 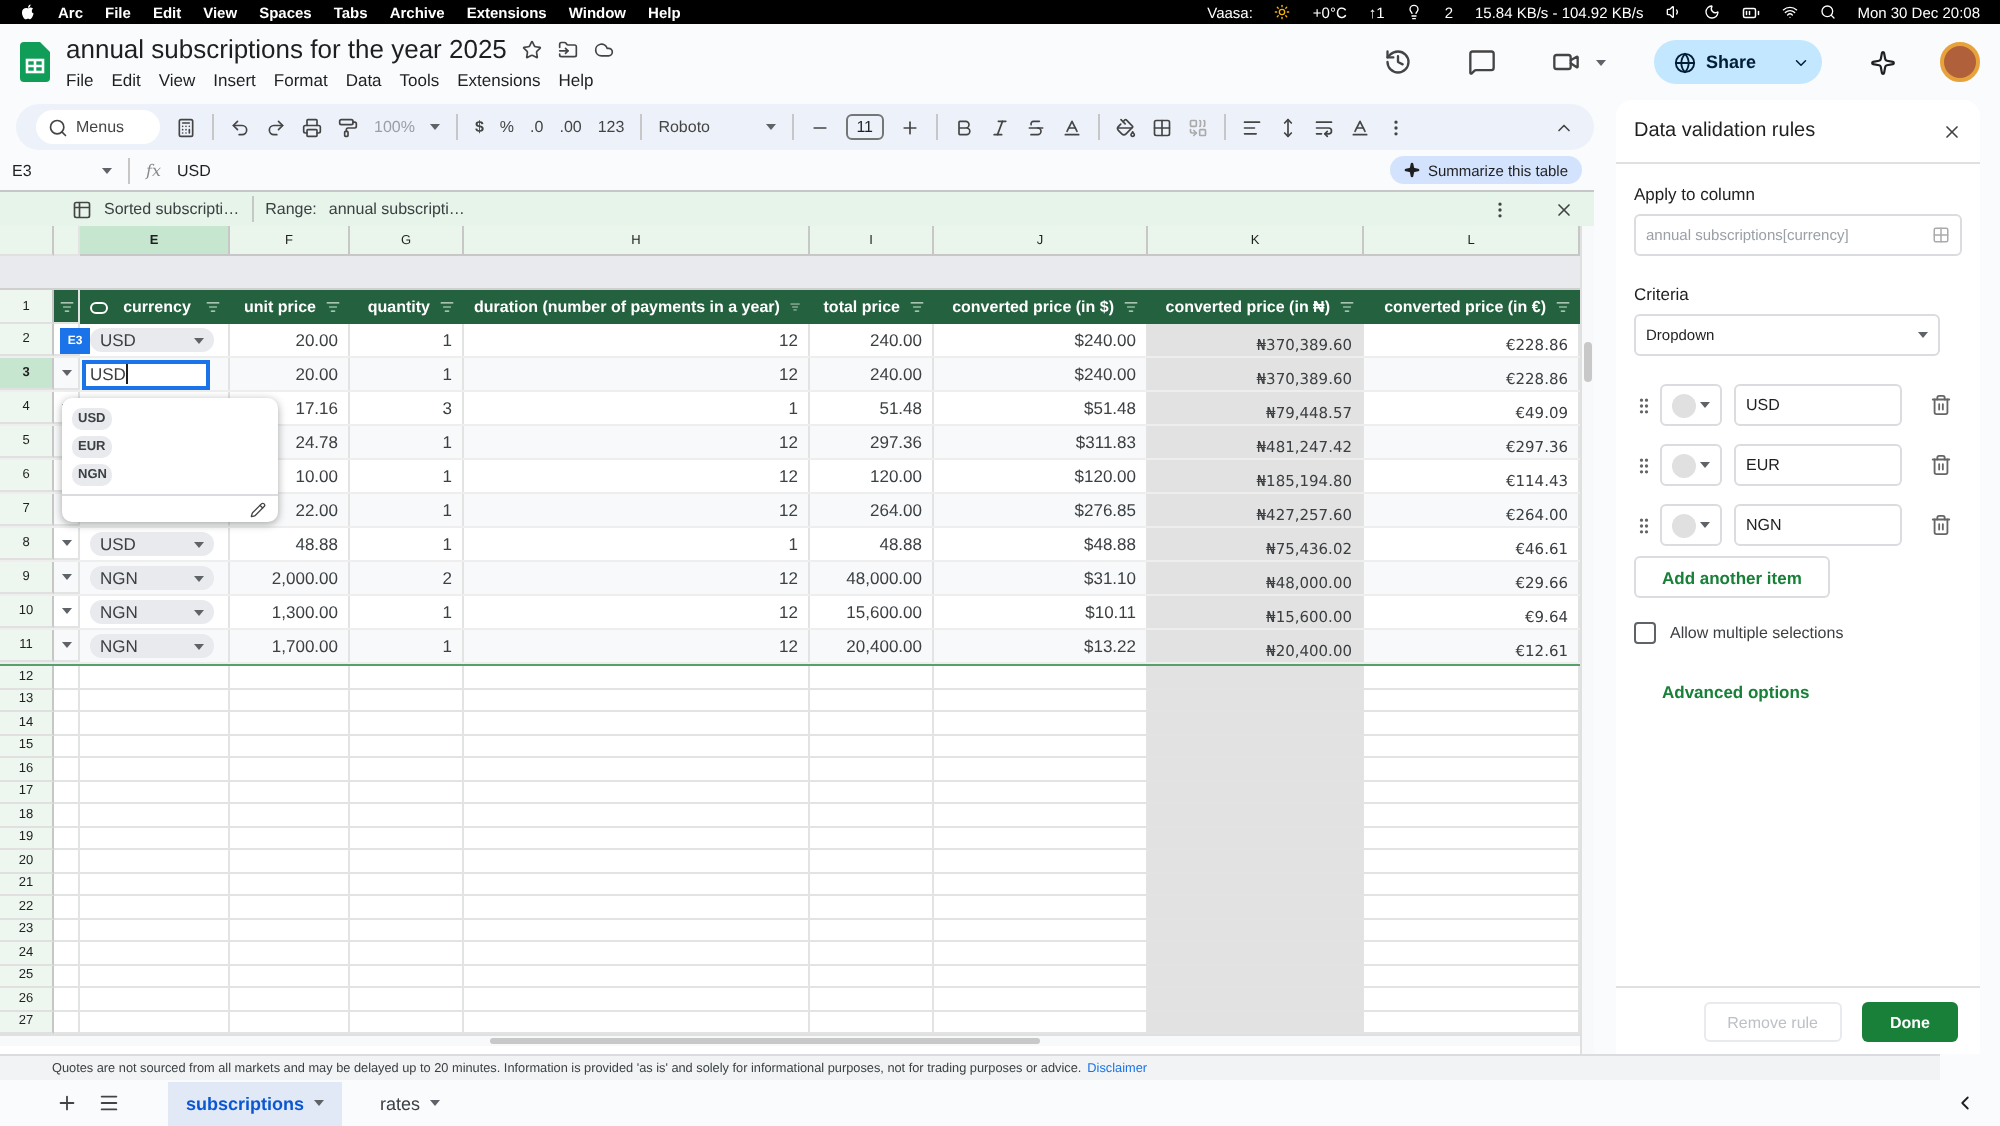 I want to click on menu-item: Insert, so click(x=234, y=80).